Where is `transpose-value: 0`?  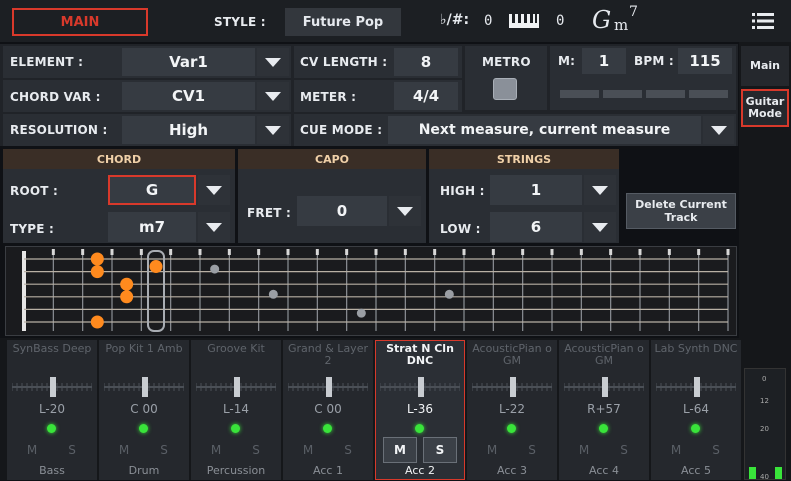
transpose-value: 0 is located at coordinates (560, 21).